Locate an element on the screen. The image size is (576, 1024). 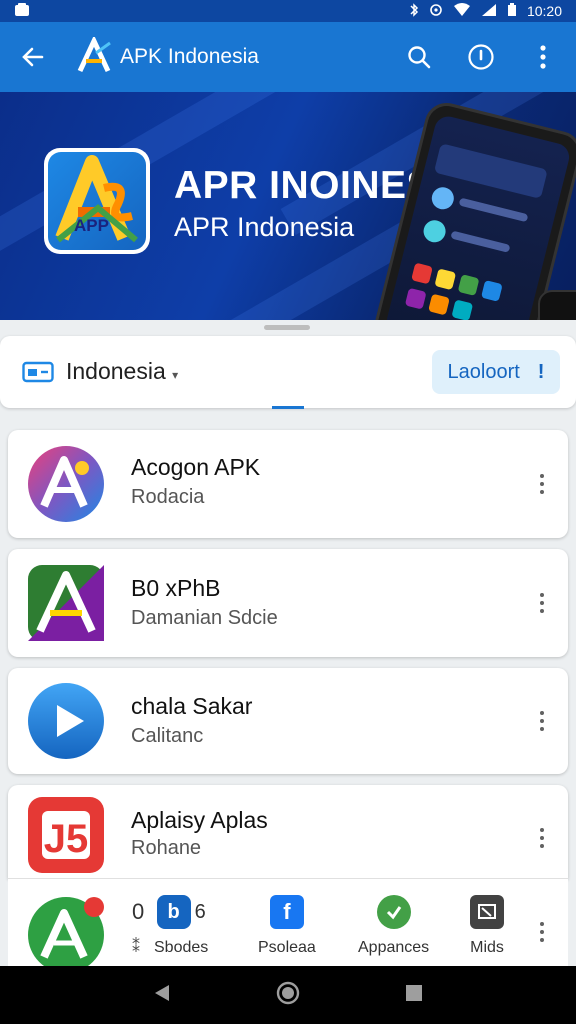
phone-illustration is located at coordinates (473, 209).